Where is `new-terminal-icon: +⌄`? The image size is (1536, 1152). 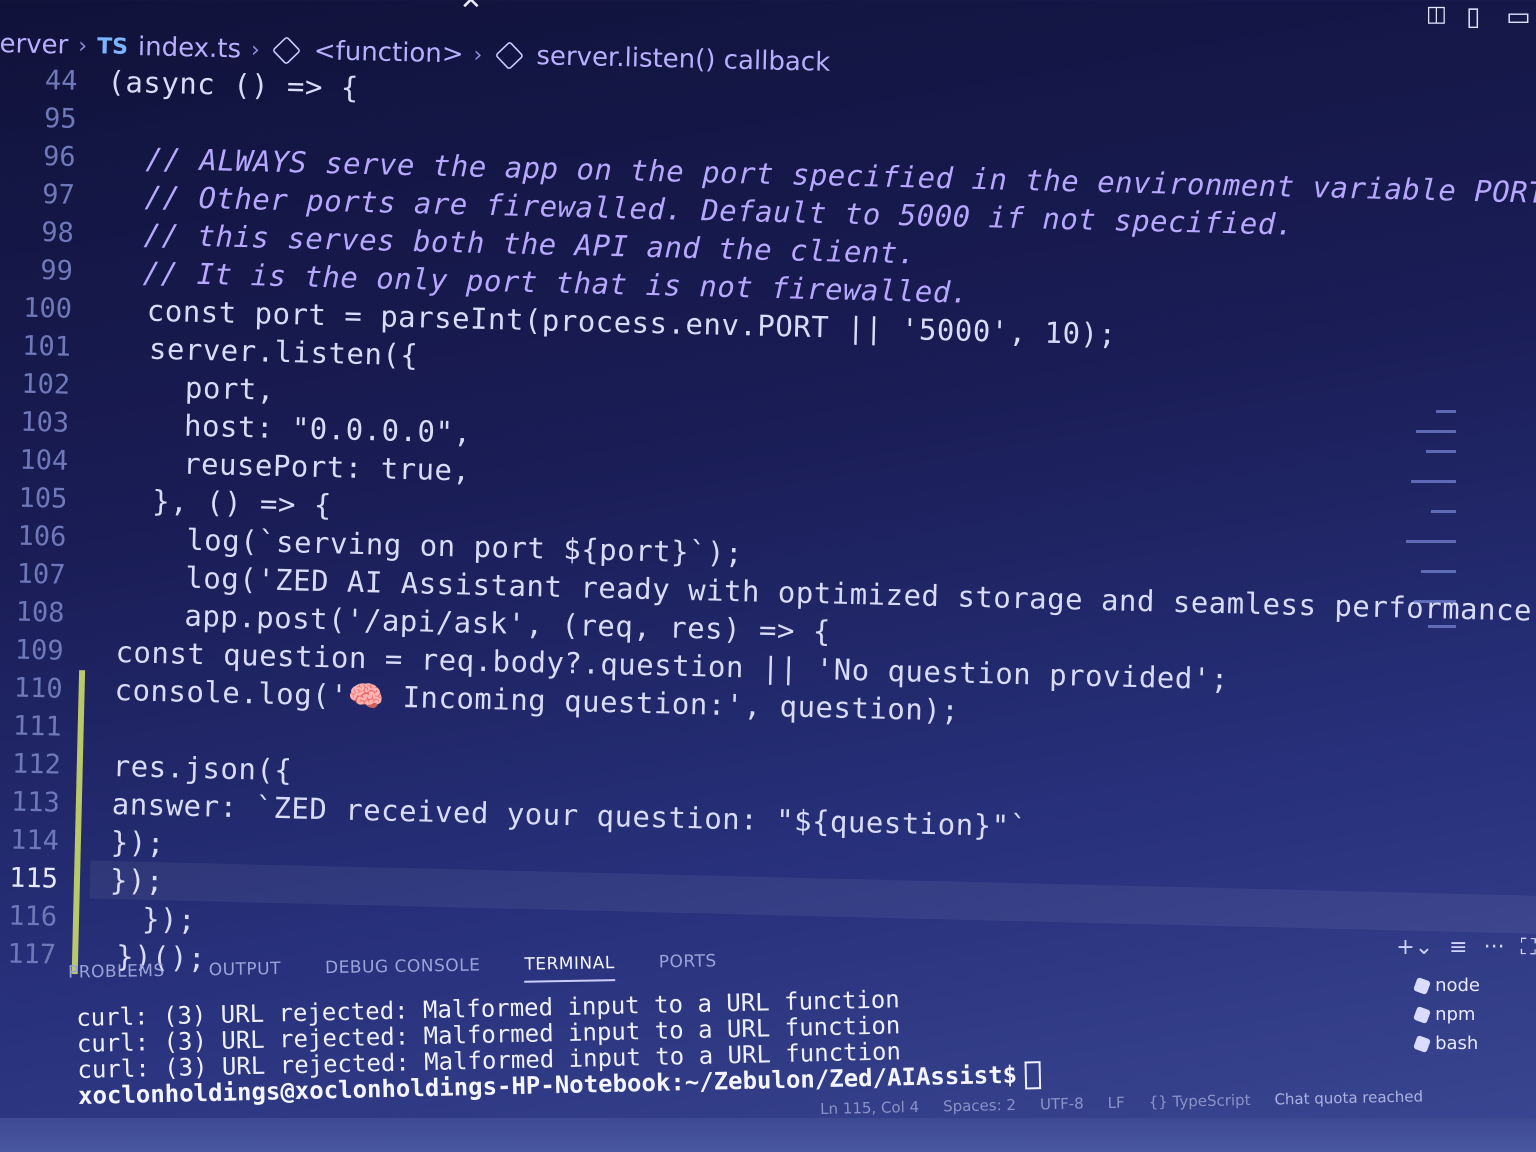 new-terminal-icon: +⌄ is located at coordinates (1414, 947).